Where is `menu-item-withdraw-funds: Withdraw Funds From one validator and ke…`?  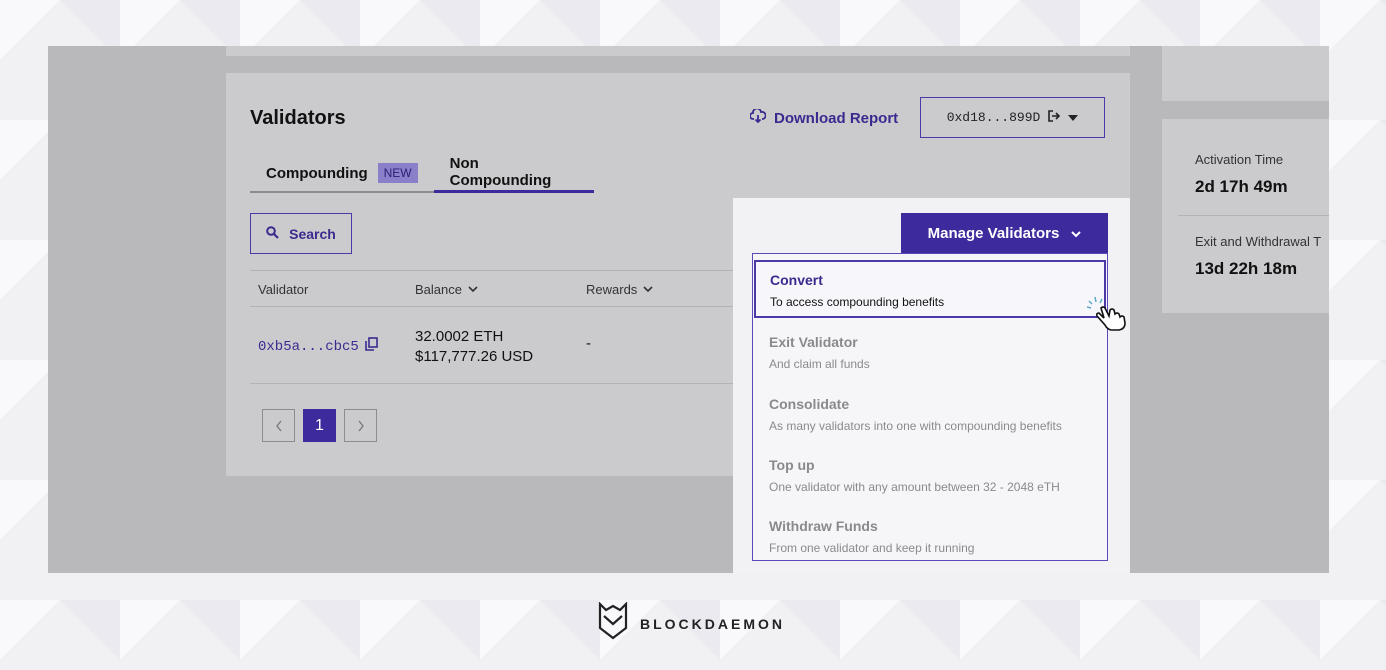 menu-item-withdraw-funds: Withdraw Funds From one validator and ke… is located at coordinates (930, 535).